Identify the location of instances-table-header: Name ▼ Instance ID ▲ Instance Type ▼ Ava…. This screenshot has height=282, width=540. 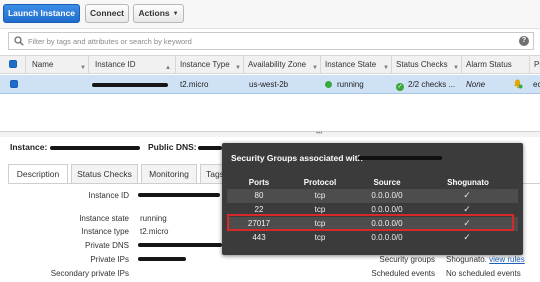
(270, 64).